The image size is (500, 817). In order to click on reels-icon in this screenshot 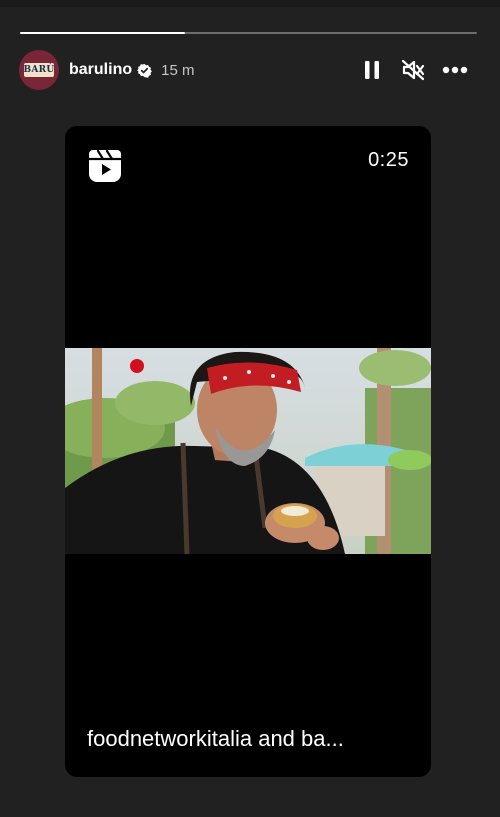, I will do `click(105, 165)`.